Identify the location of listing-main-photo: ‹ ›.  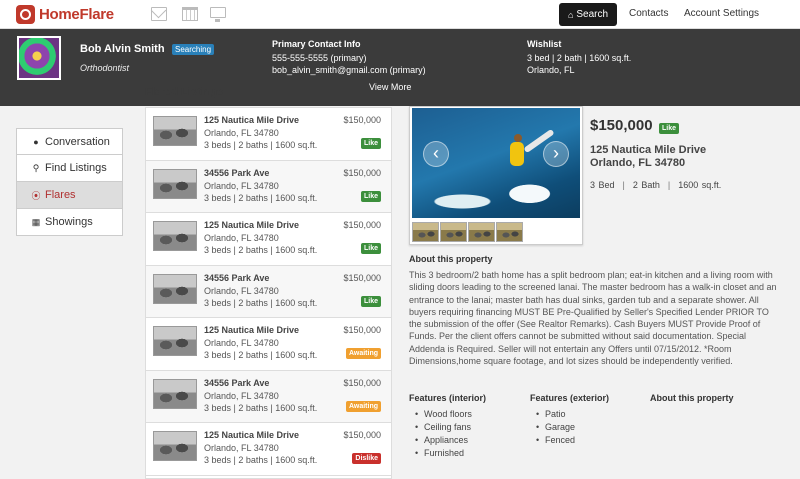
(496, 163).